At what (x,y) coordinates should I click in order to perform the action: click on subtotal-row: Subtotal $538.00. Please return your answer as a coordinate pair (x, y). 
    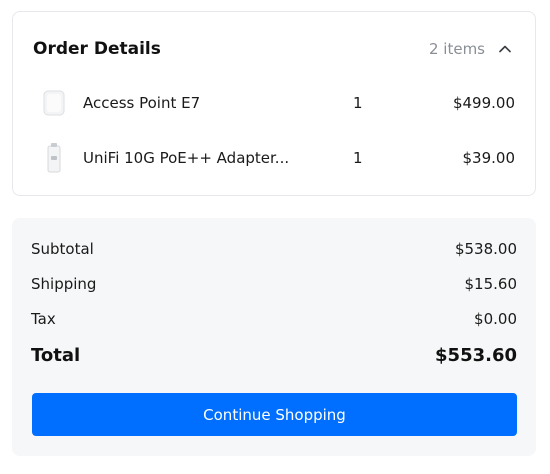
    Looking at the image, I should click on (274, 249).